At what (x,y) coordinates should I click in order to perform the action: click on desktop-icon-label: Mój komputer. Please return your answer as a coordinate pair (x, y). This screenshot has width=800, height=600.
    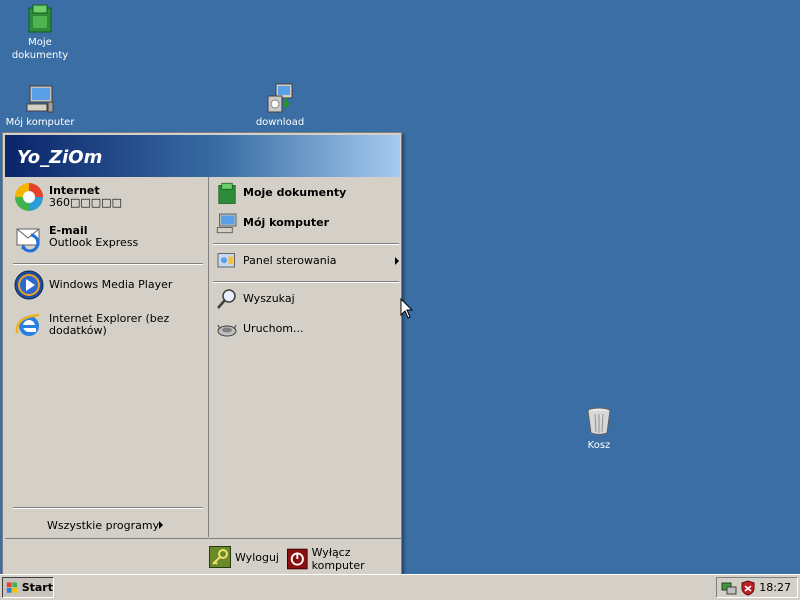
    Looking at the image, I should click on (40, 122).